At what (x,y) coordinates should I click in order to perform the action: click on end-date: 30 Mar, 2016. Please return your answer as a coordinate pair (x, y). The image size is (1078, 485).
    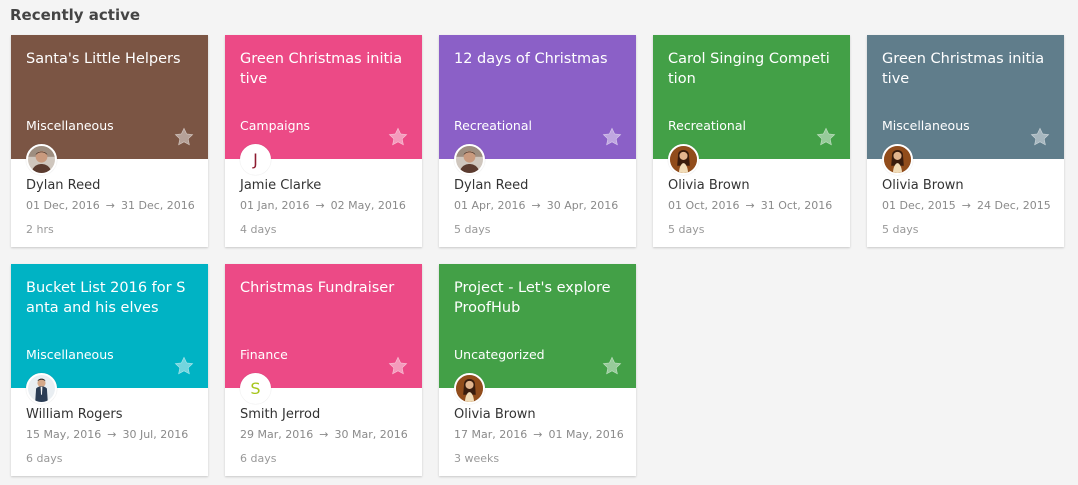
    Looking at the image, I should click on (371, 434).